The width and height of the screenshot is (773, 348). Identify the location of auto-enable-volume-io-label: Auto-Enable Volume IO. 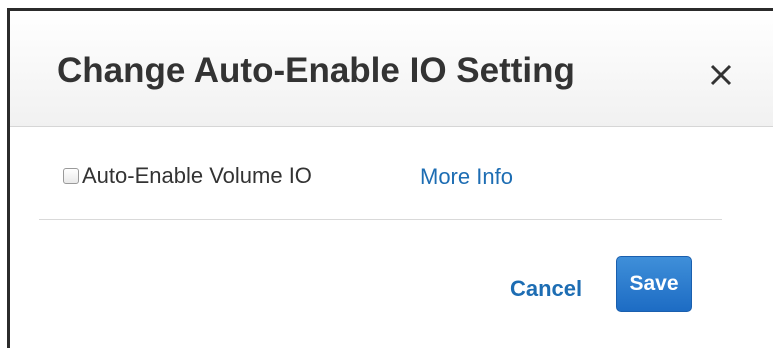
(197, 176).